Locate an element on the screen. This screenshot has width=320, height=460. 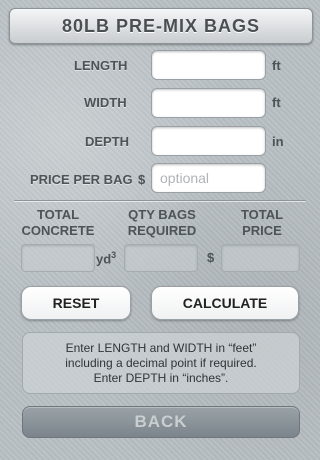
total-concrete-output is located at coordinates (58, 258).